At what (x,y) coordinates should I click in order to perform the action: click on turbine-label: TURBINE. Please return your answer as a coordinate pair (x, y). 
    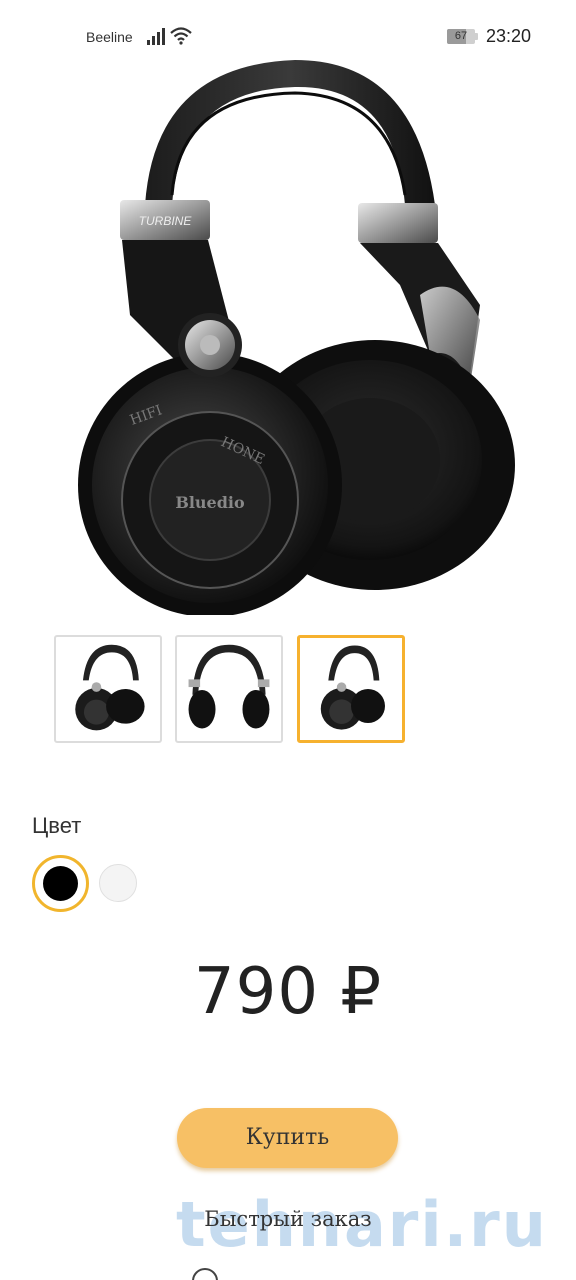
    Looking at the image, I should click on (166, 221).